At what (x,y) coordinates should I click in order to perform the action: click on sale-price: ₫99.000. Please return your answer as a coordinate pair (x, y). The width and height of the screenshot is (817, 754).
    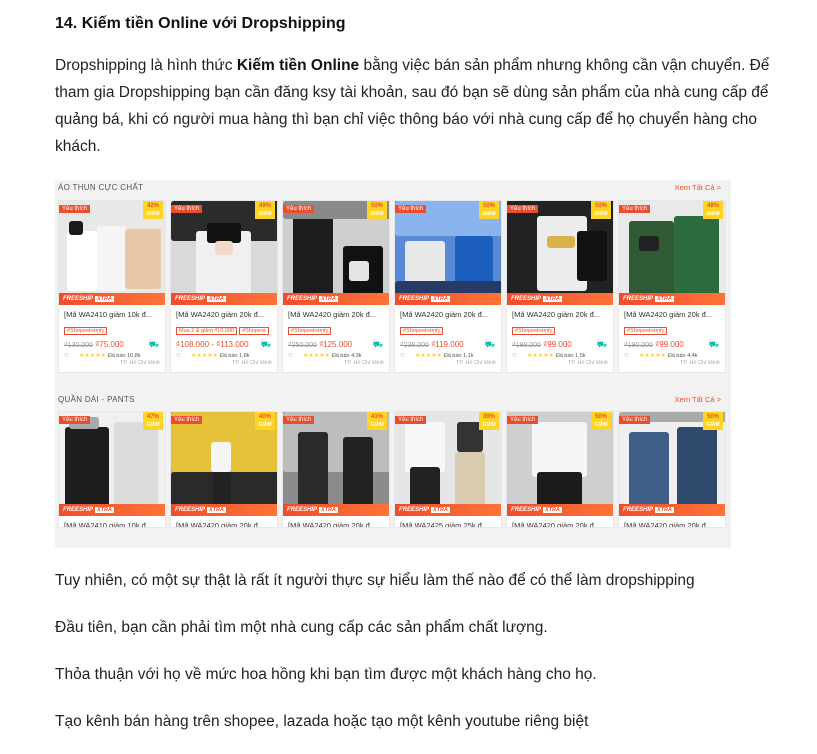
    Looking at the image, I should click on (557, 344).